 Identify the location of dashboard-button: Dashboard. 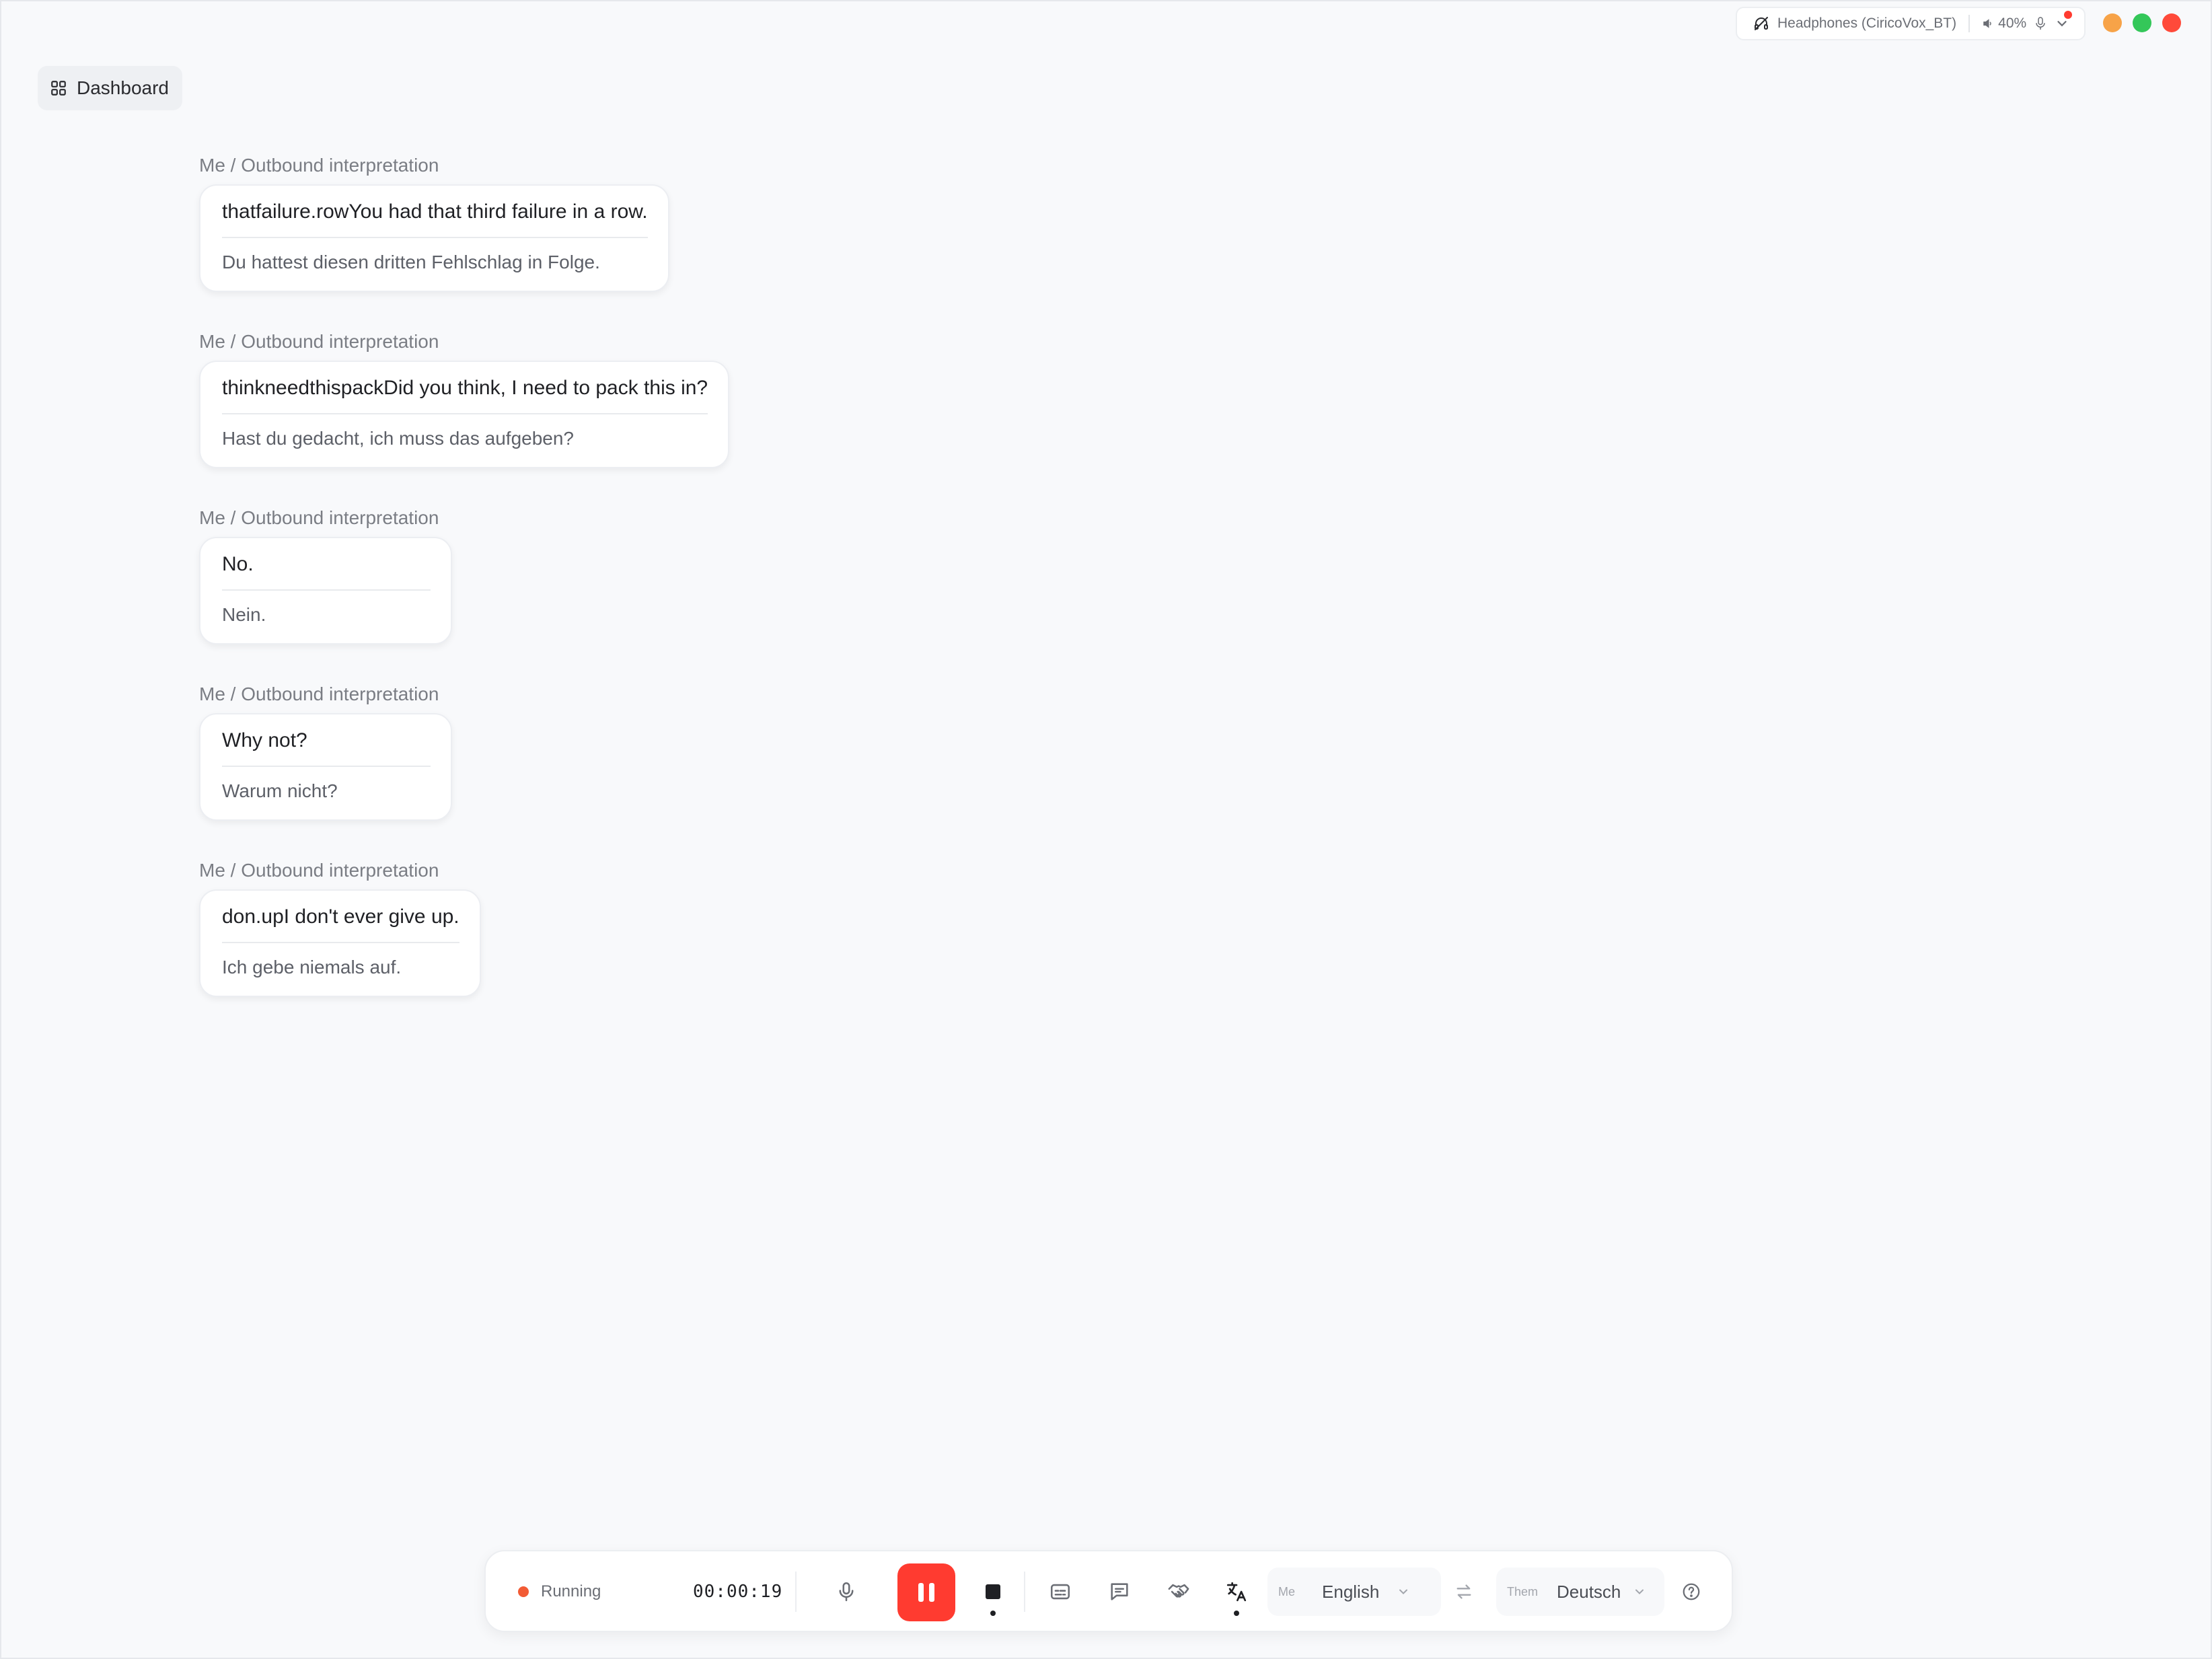
(110, 88).